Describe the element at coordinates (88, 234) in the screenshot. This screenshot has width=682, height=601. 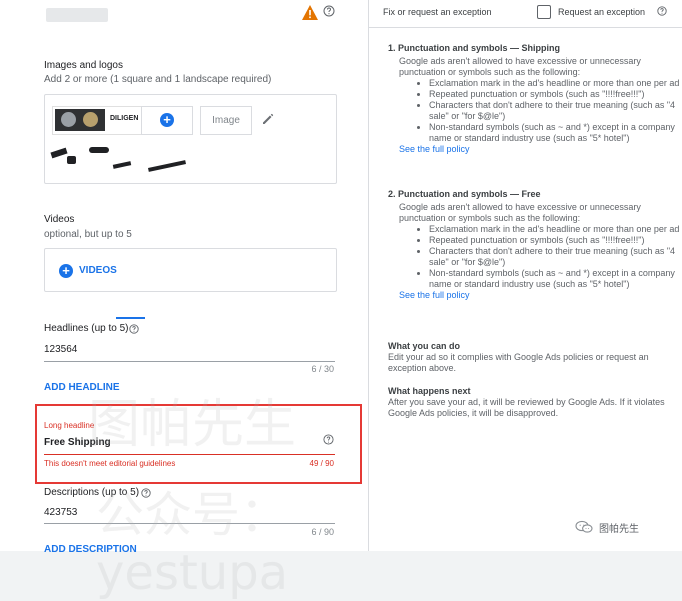
I see `videos-subtitle: optional, but up to 5` at that location.